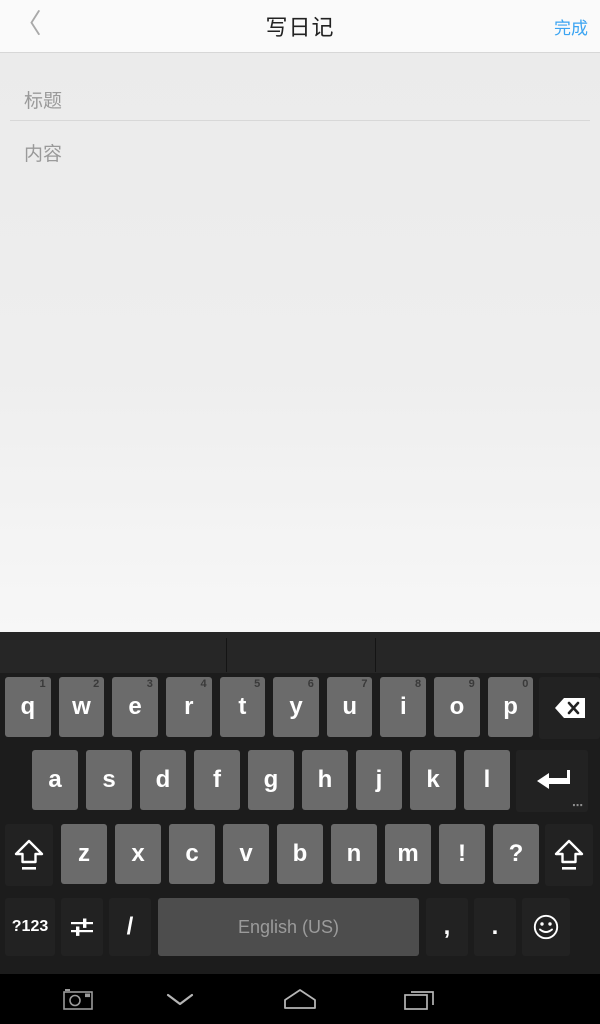 The image size is (600, 1024). I want to click on key-o: 9 o, so click(457, 707).